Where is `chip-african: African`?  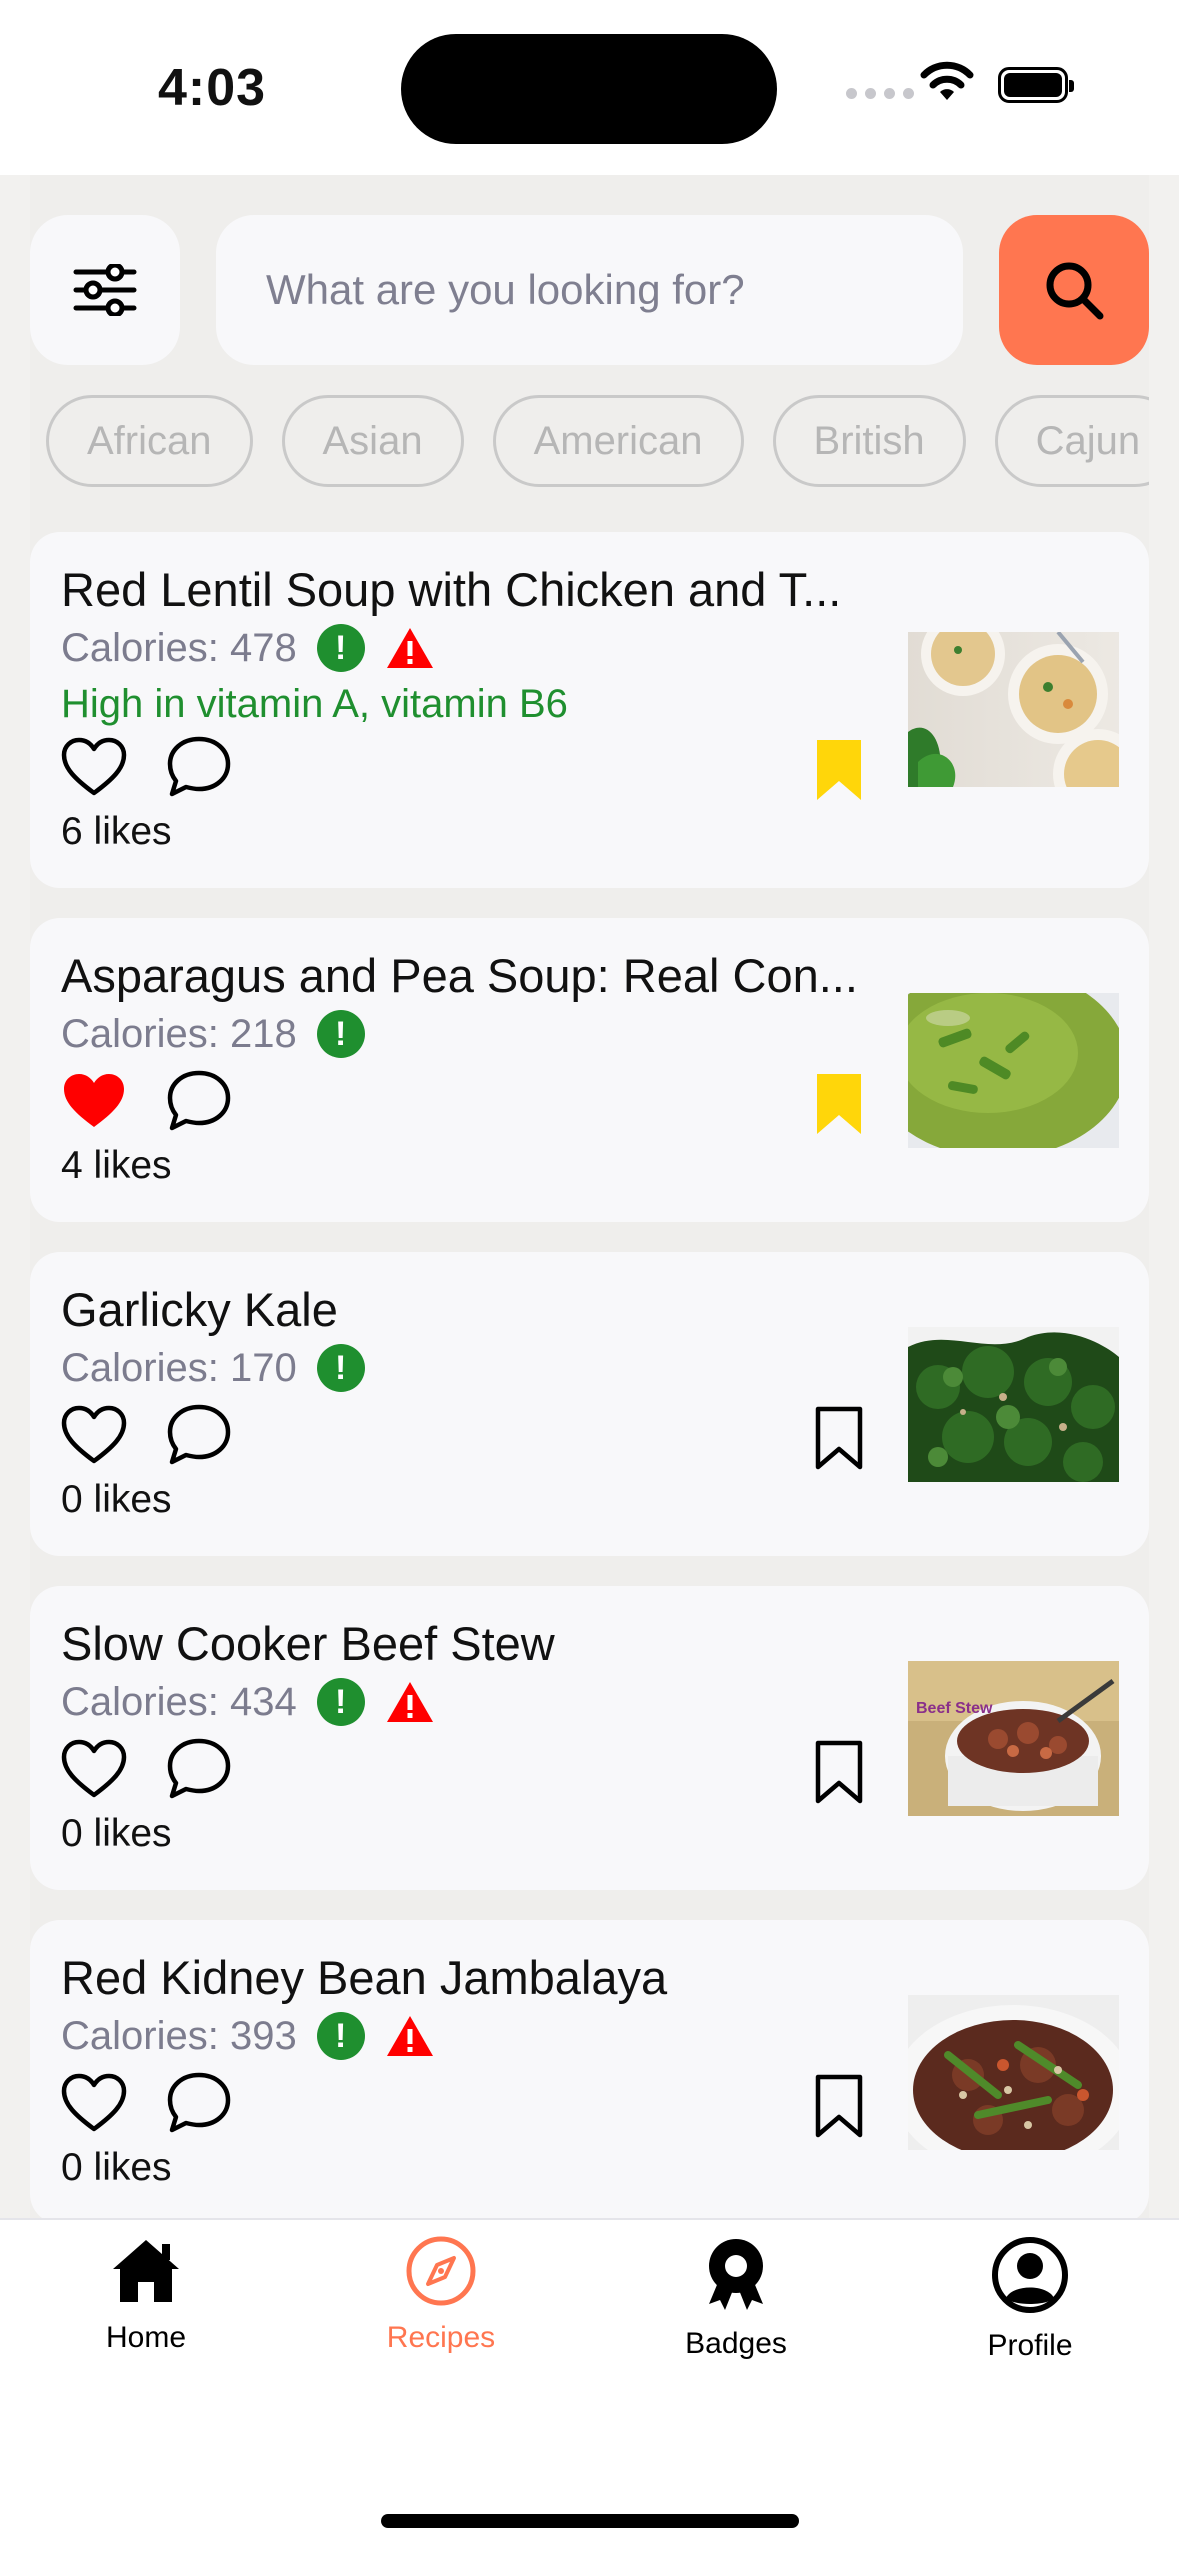 chip-african: African is located at coordinates (149, 441).